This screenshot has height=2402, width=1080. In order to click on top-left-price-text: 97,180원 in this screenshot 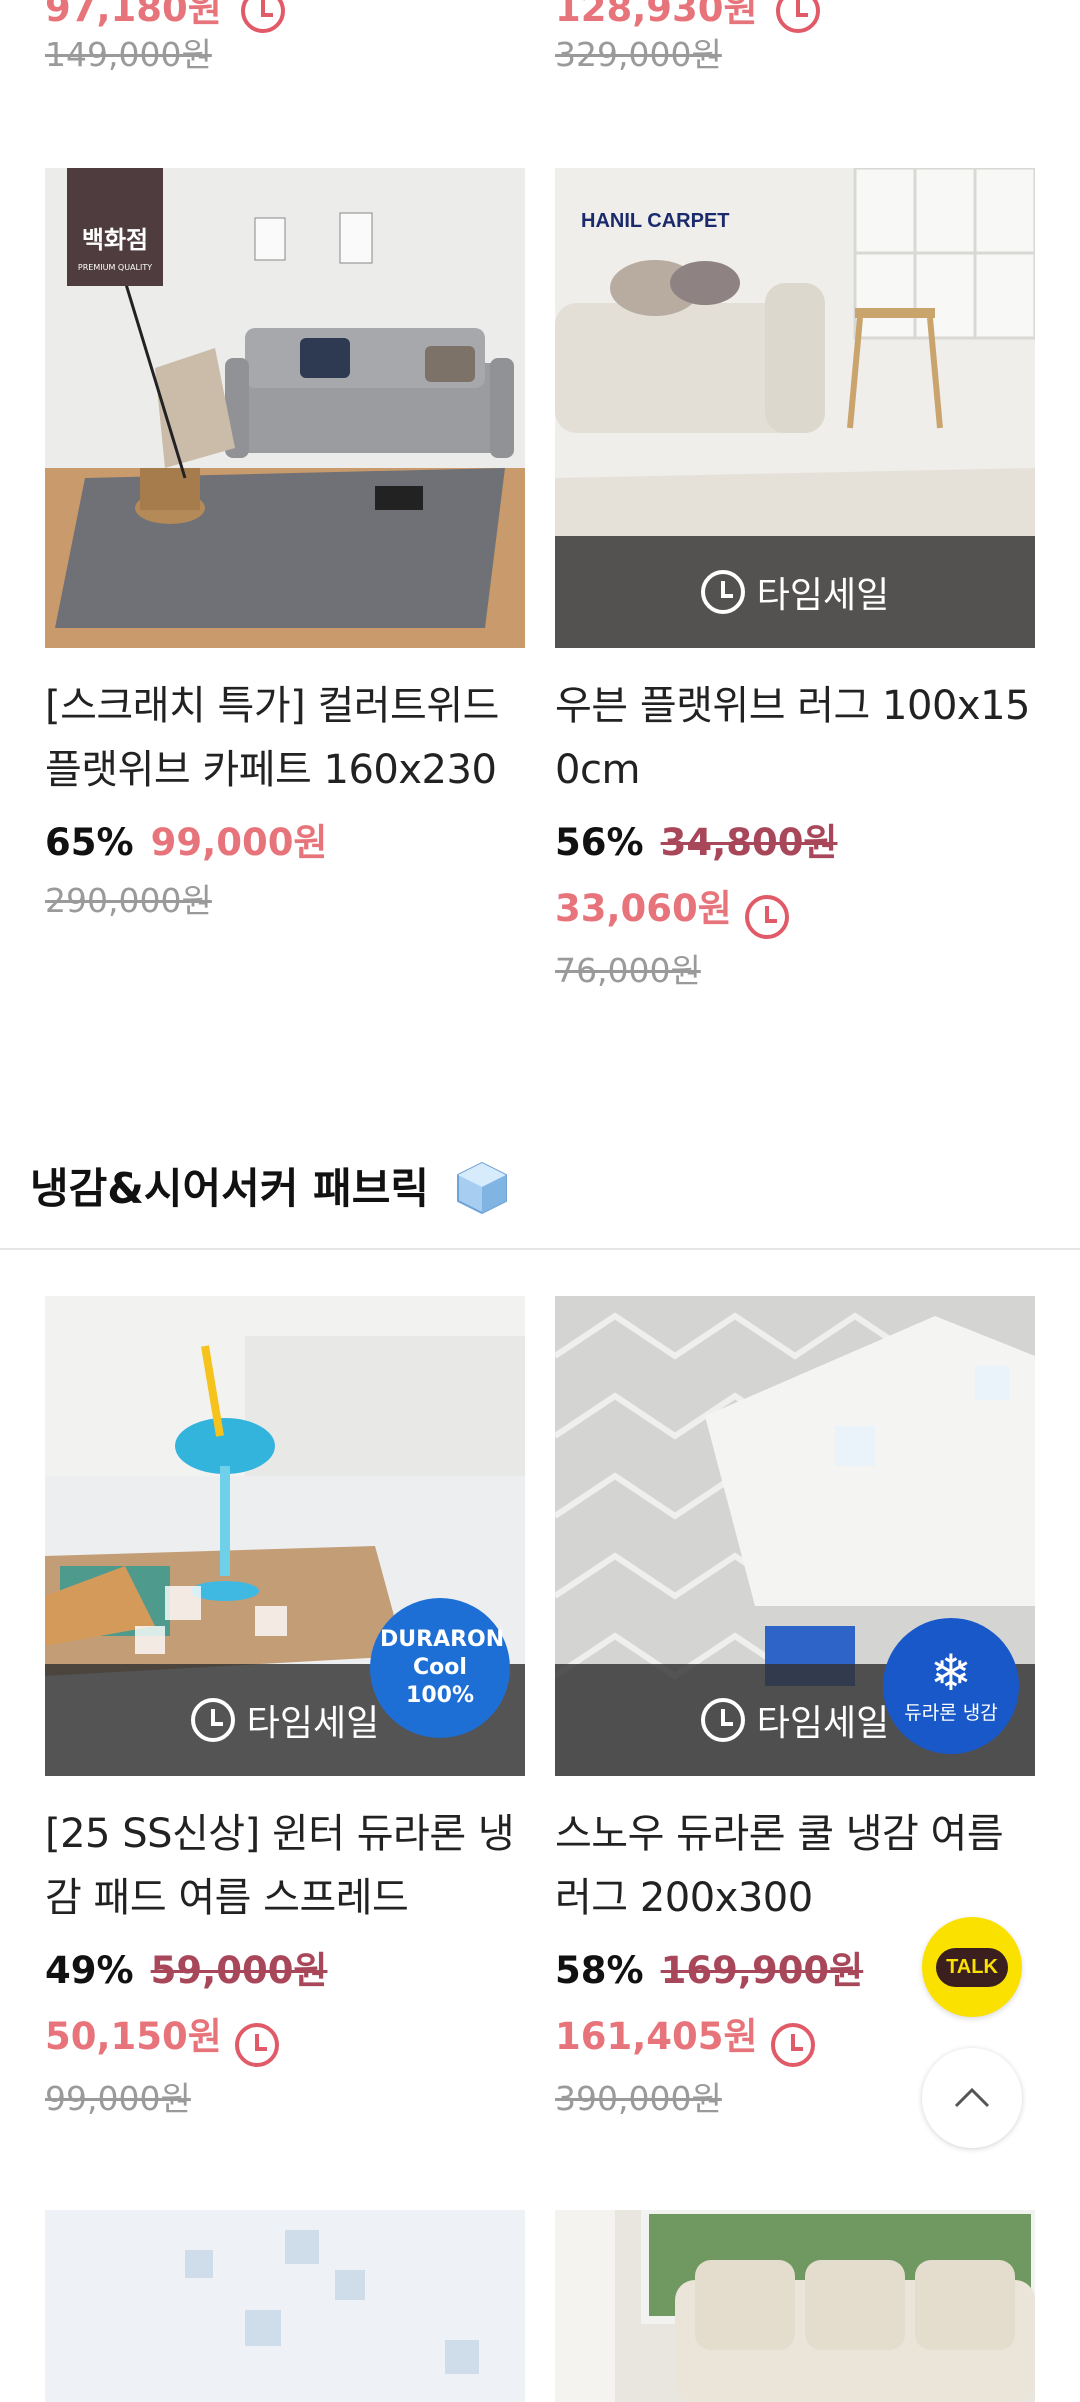, I will do `click(133, 15)`.